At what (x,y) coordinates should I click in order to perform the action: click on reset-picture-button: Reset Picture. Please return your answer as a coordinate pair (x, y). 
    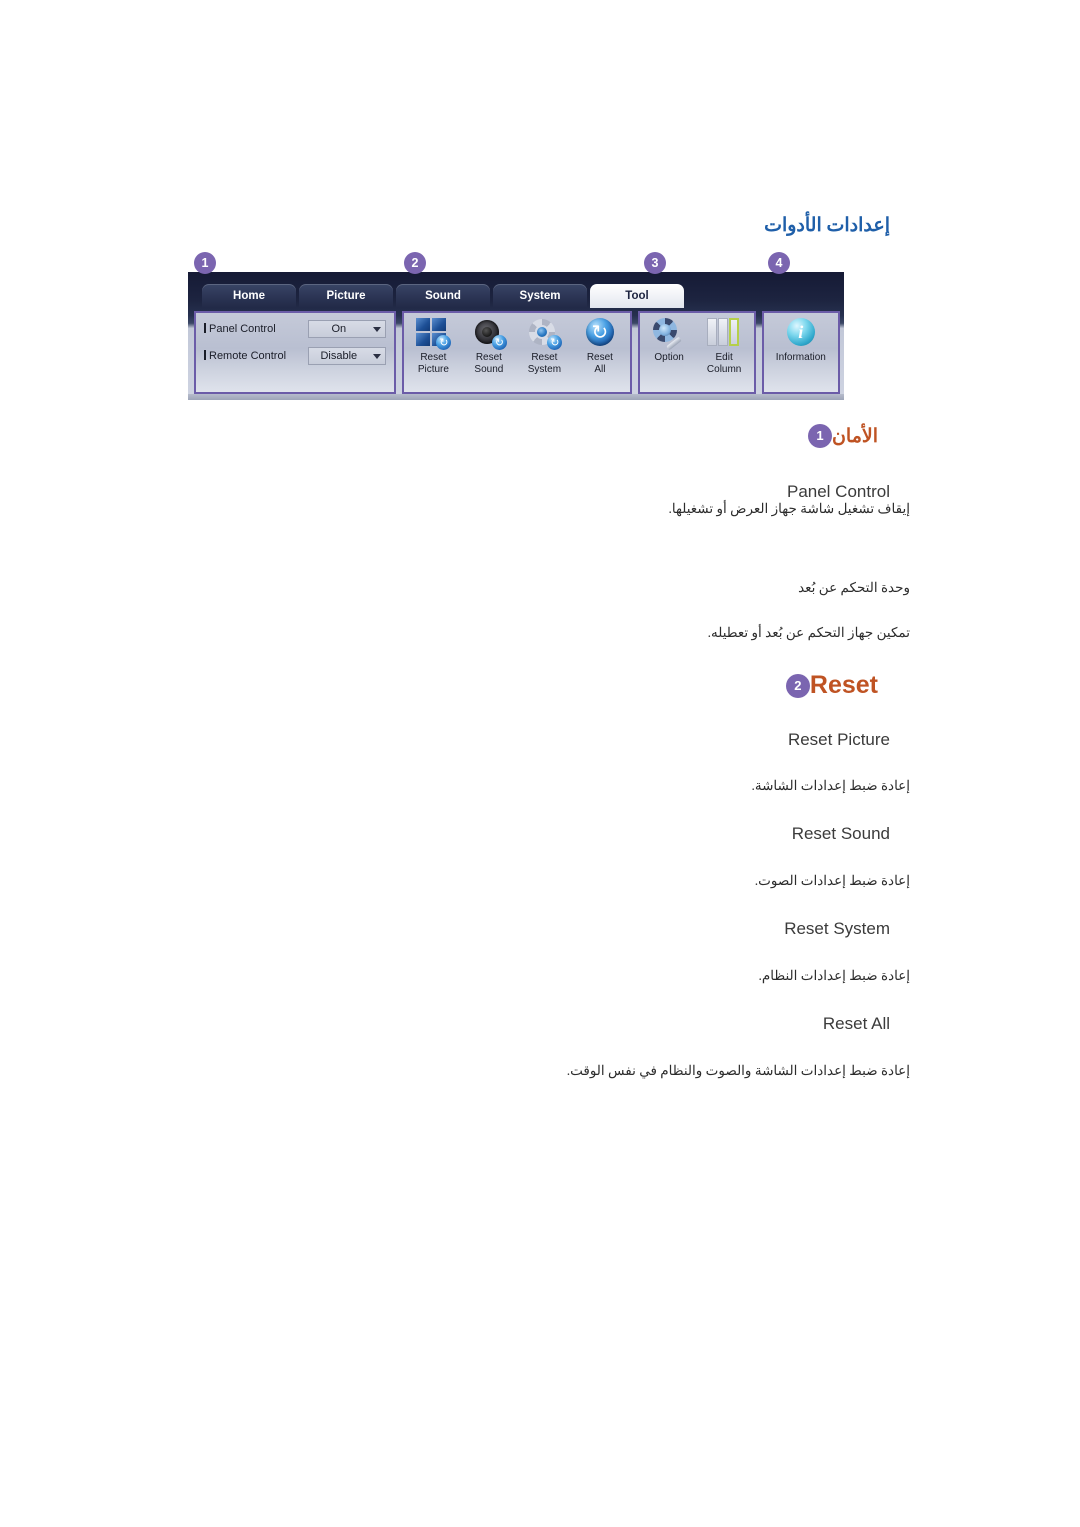
    Looking at the image, I should click on (434, 346).